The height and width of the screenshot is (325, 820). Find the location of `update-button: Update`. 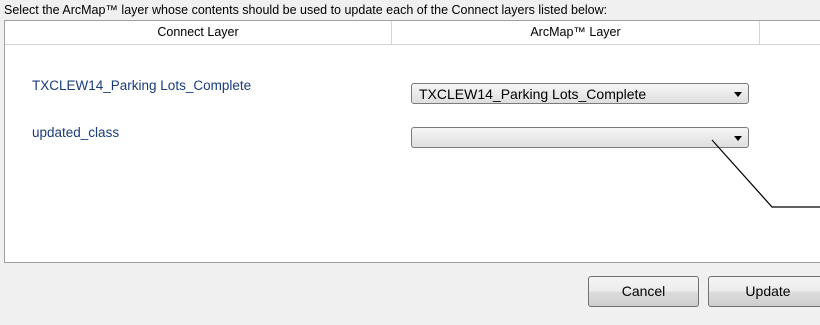

update-button: Update is located at coordinates (764, 291).